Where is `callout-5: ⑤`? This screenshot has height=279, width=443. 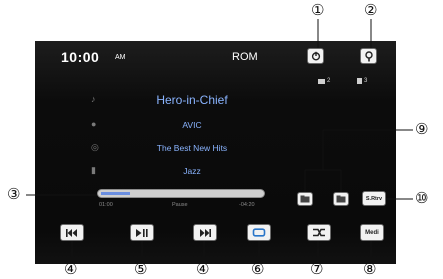 callout-5: ⑤ is located at coordinates (141, 269).